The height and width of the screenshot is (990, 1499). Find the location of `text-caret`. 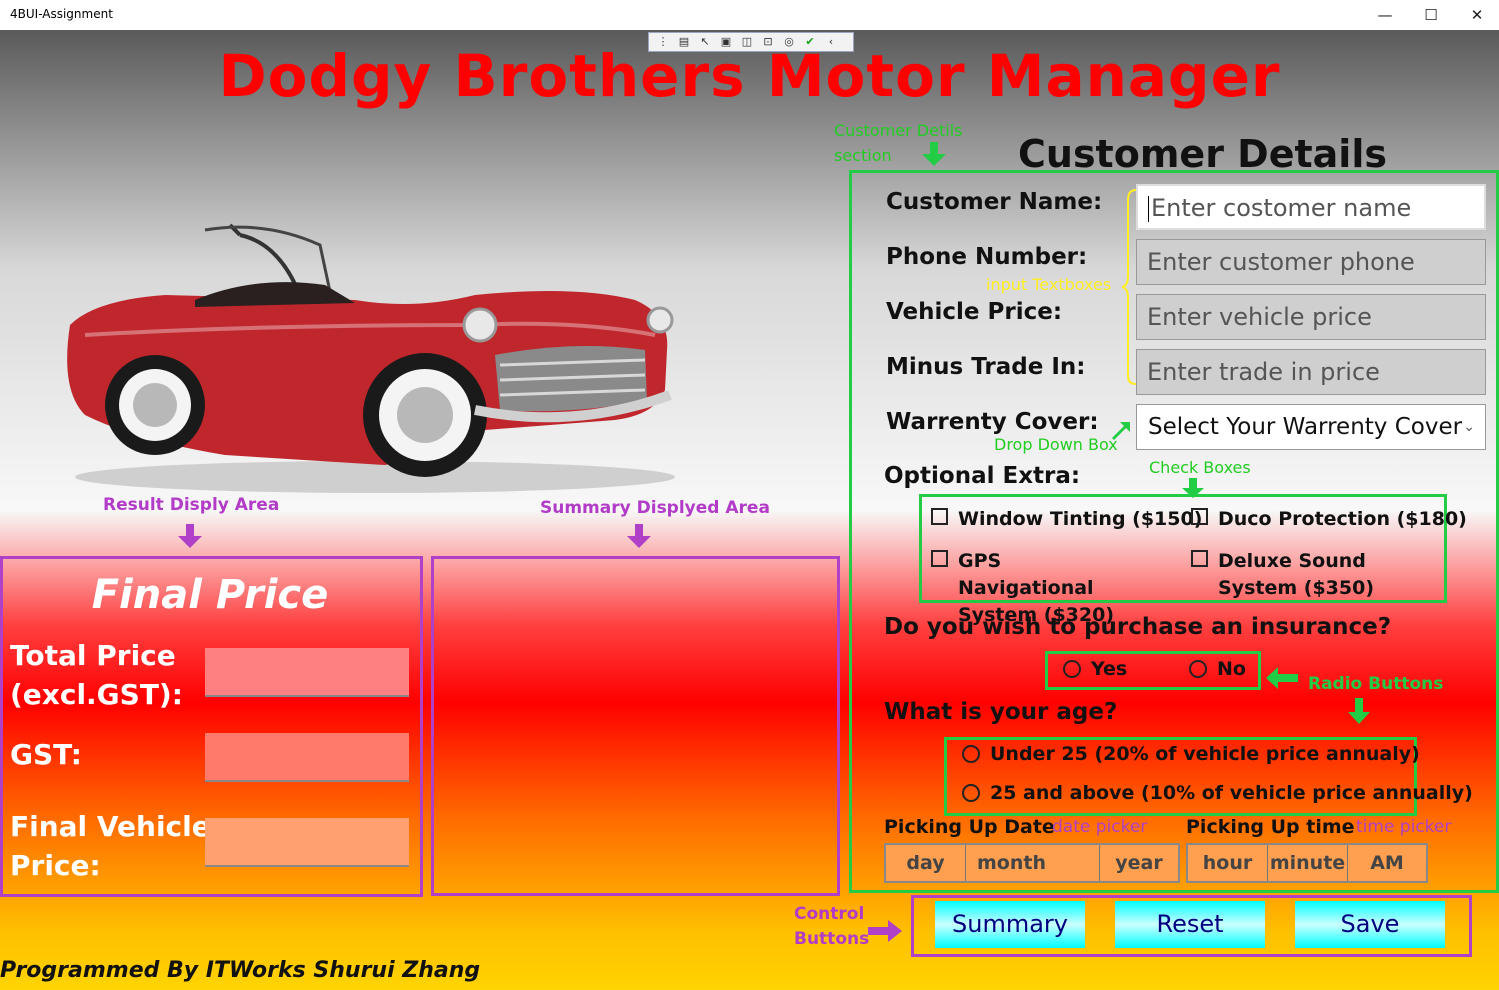

text-caret is located at coordinates (1148, 209).